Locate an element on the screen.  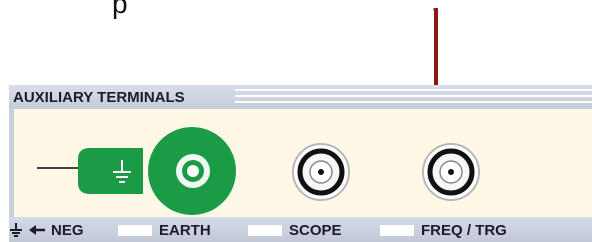
earth-label-group: EARTH is located at coordinates (164, 230).